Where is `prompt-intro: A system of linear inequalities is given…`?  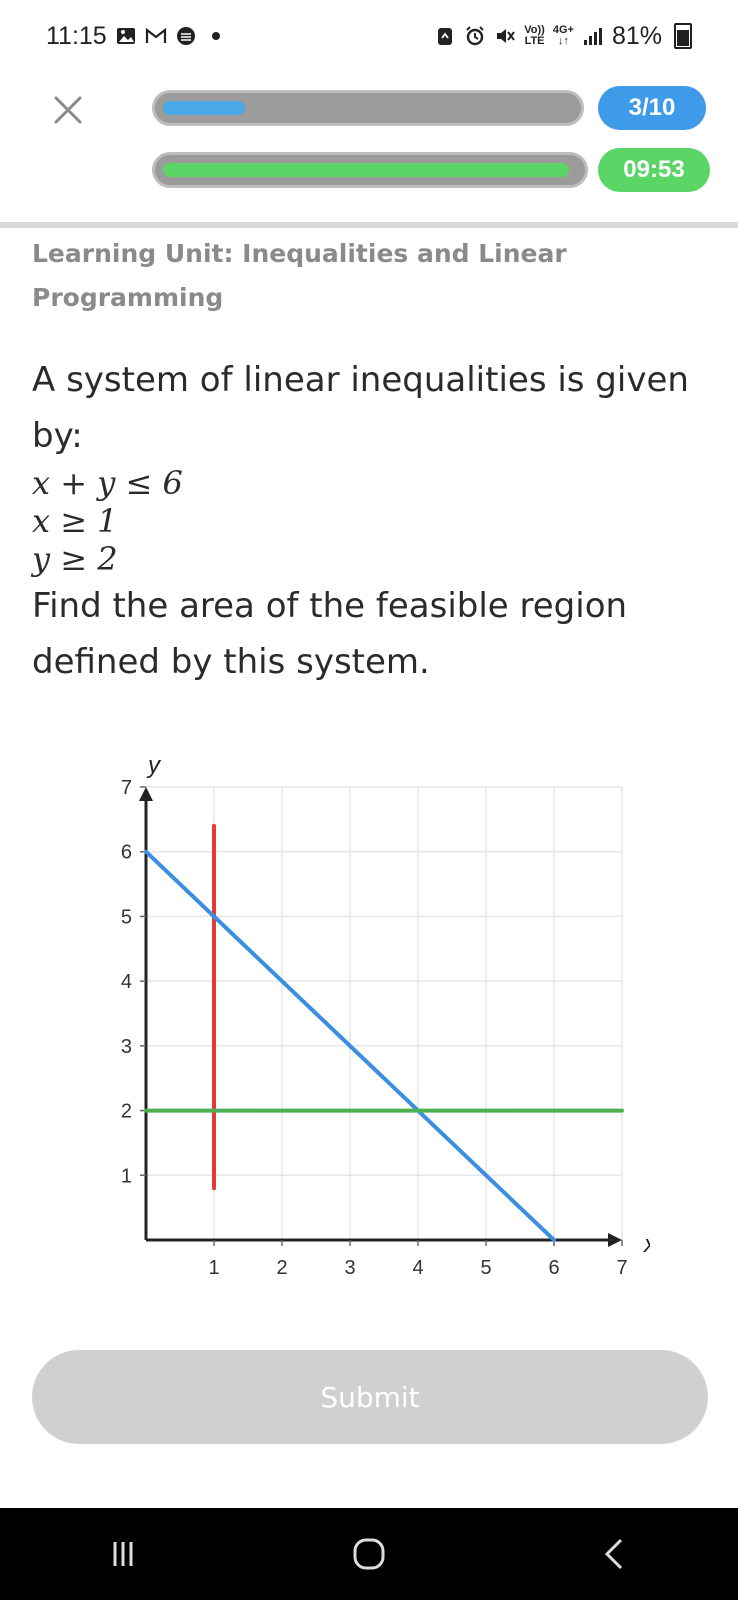 prompt-intro: A system of linear inequalities is given… is located at coordinates (360, 408).